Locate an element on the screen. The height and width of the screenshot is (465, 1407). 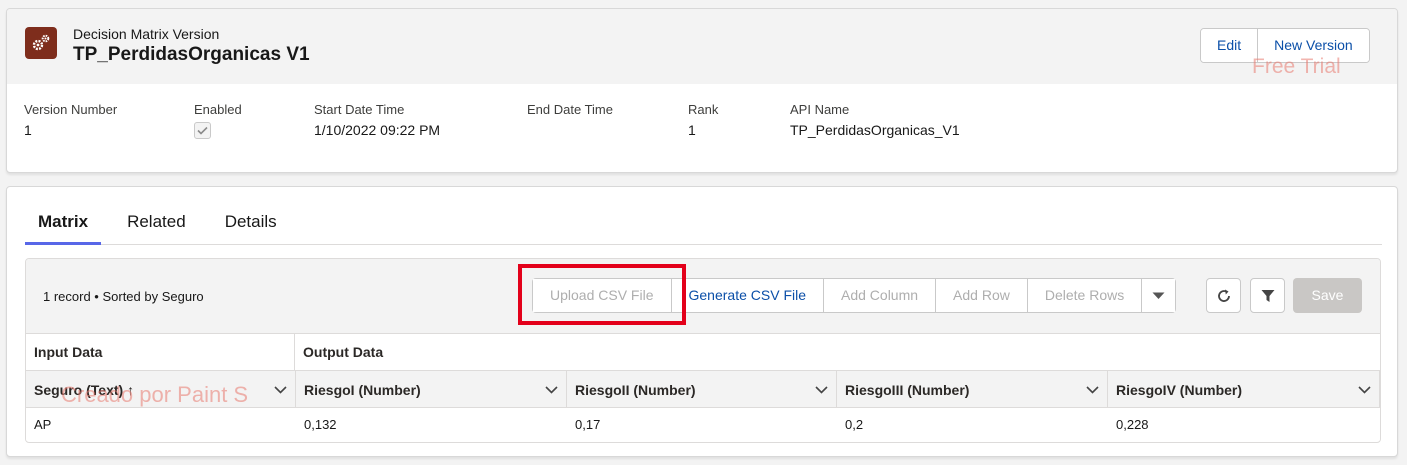
filter-button is located at coordinates (1267, 295).